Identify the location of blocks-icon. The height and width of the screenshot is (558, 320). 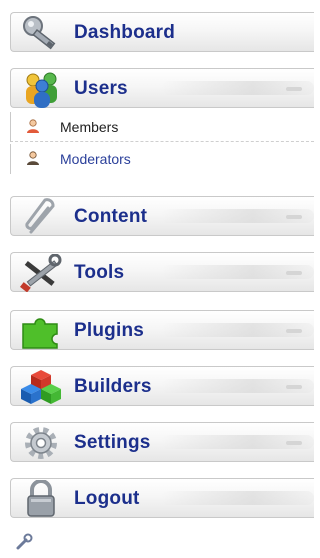
(41, 387).